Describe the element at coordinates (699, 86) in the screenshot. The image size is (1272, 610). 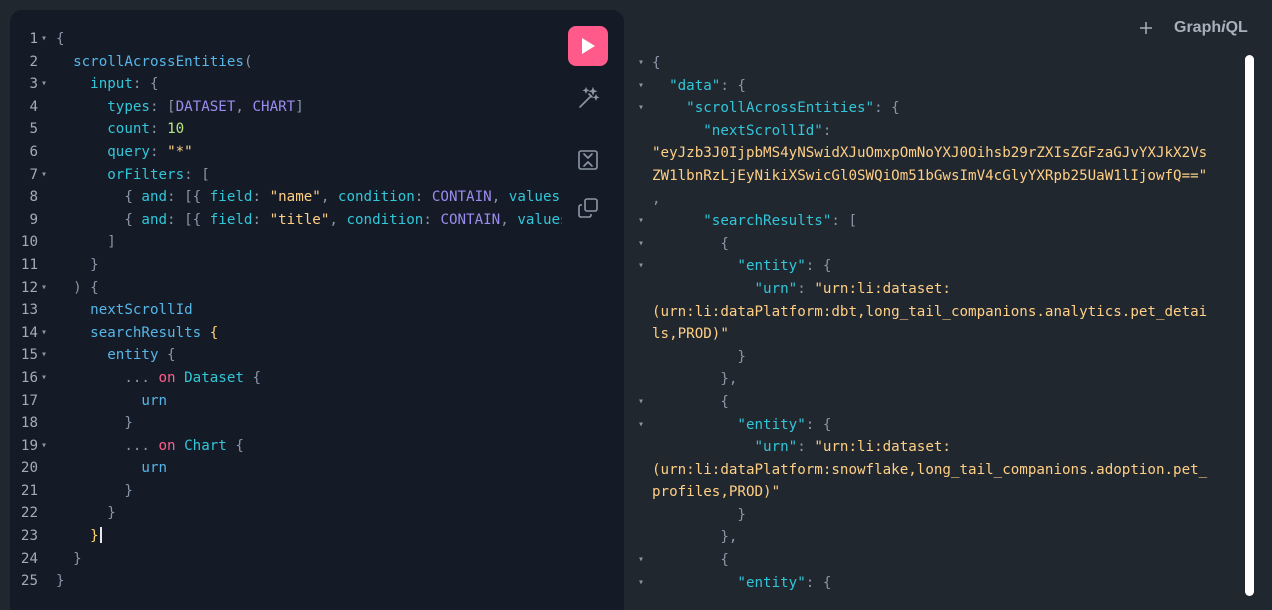
I see `code-text: "data": {` at that location.